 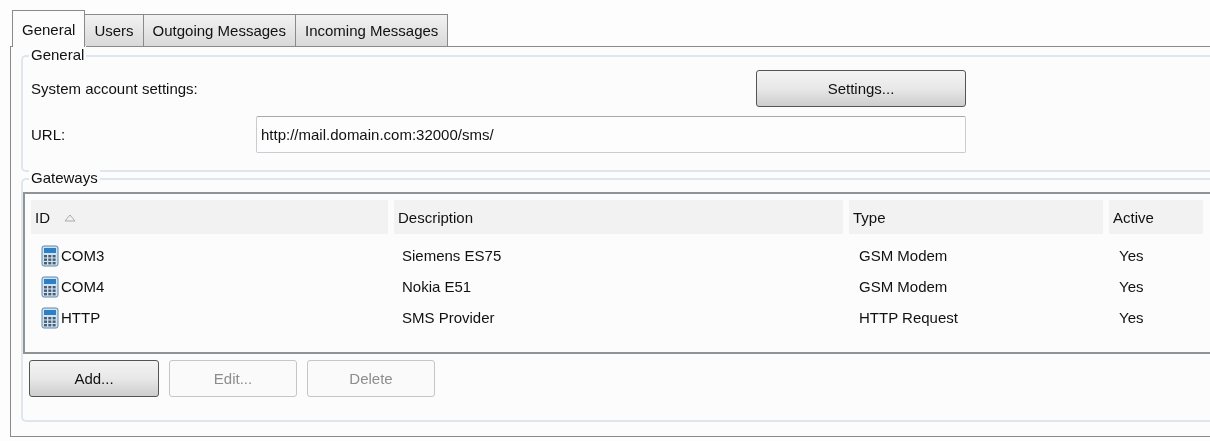 What do you see at coordinates (114, 30) in the screenshot?
I see `tab: Users` at bounding box center [114, 30].